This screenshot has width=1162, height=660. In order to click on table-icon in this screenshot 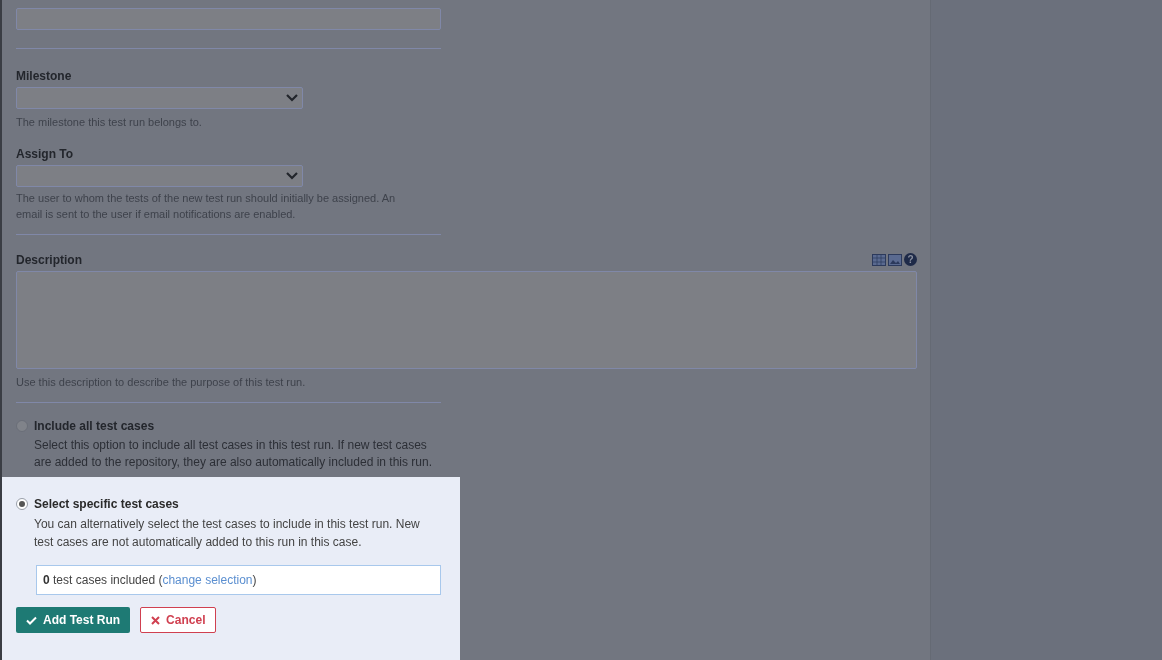, I will do `click(879, 259)`.